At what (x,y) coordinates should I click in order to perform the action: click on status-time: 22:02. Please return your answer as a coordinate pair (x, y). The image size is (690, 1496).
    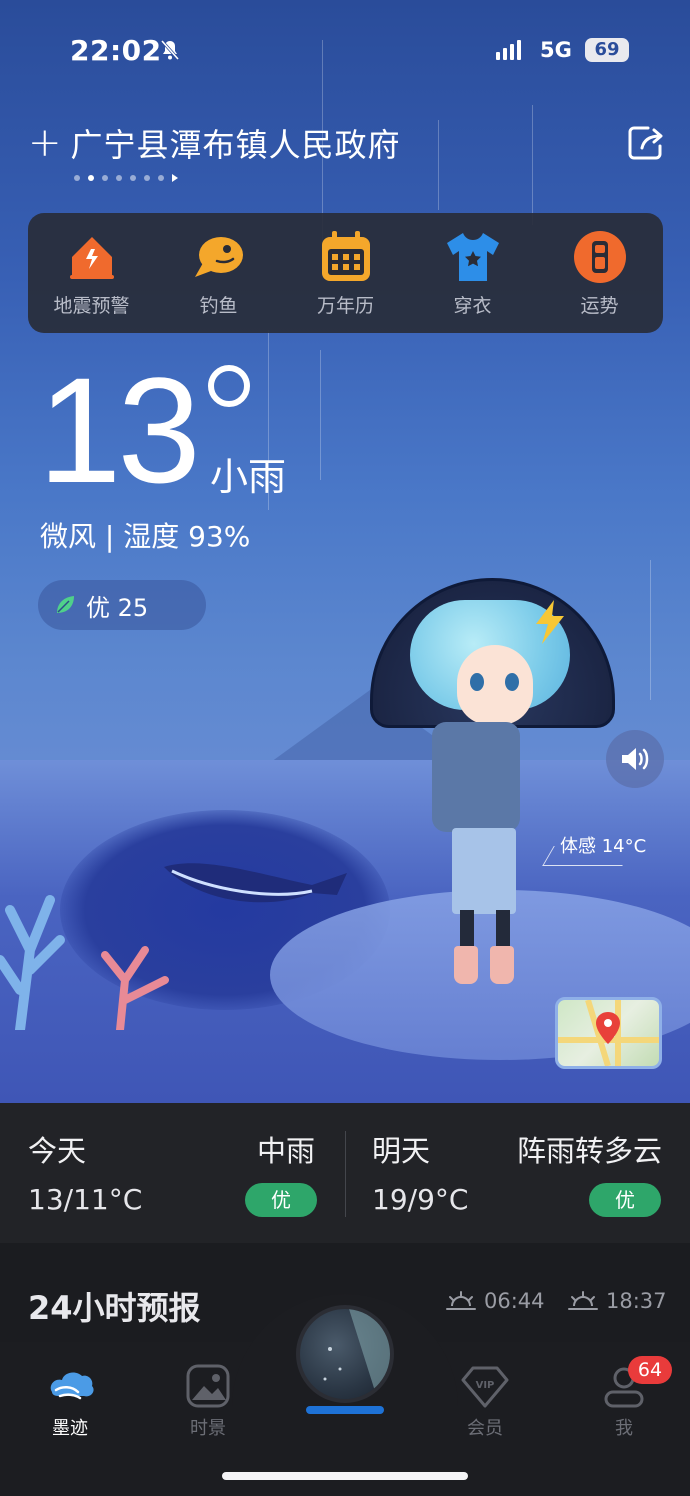
    Looking at the image, I should click on (116, 50).